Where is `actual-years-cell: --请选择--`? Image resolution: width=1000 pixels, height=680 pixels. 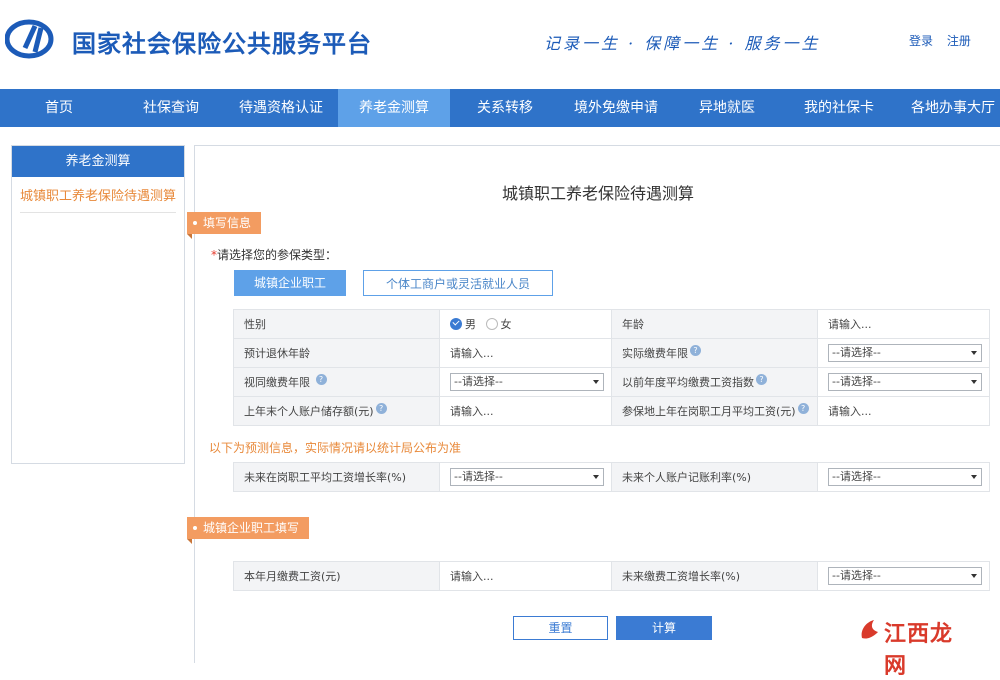 actual-years-cell: --请选择-- is located at coordinates (903, 353).